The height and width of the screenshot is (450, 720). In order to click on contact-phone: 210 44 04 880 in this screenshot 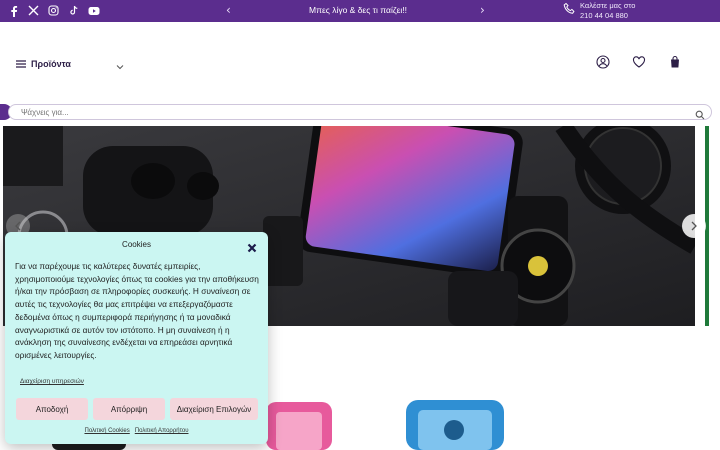, I will do `click(607, 16)`.